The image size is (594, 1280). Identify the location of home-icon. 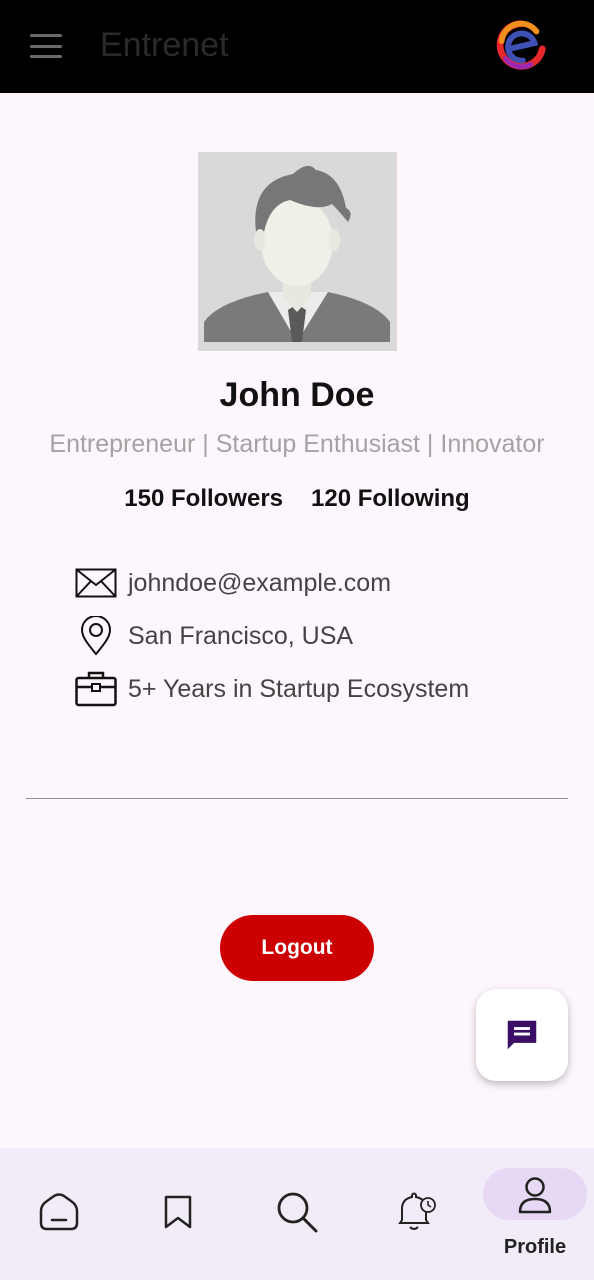
(59, 1212).